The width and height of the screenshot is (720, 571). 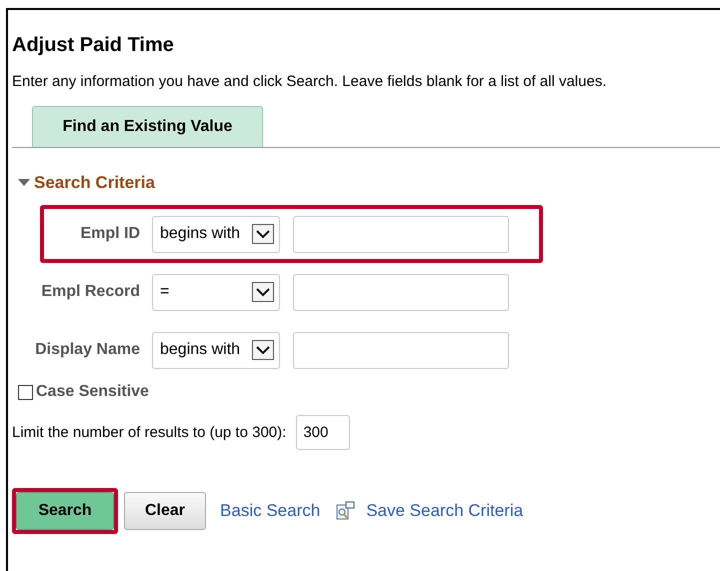 I want to click on limit-label: Limit the number of results to (up to 300):, so click(x=149, y=432).